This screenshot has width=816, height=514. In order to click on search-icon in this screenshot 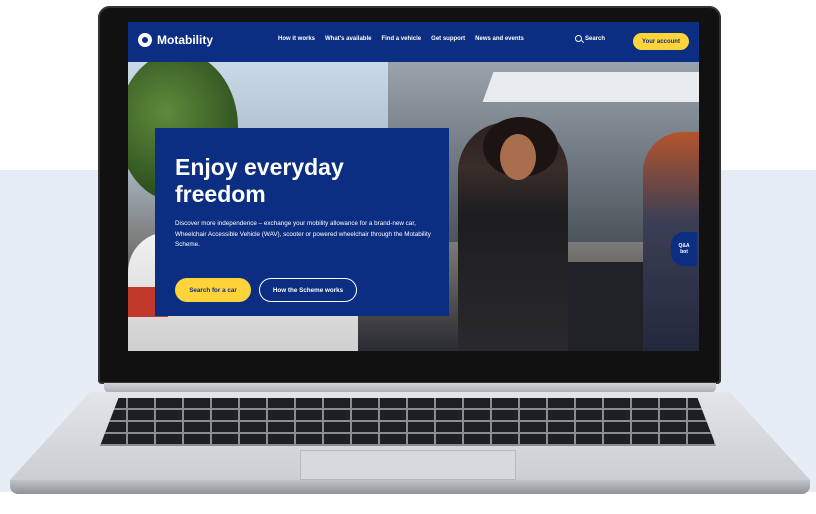, I will do `click(578, 38)`.